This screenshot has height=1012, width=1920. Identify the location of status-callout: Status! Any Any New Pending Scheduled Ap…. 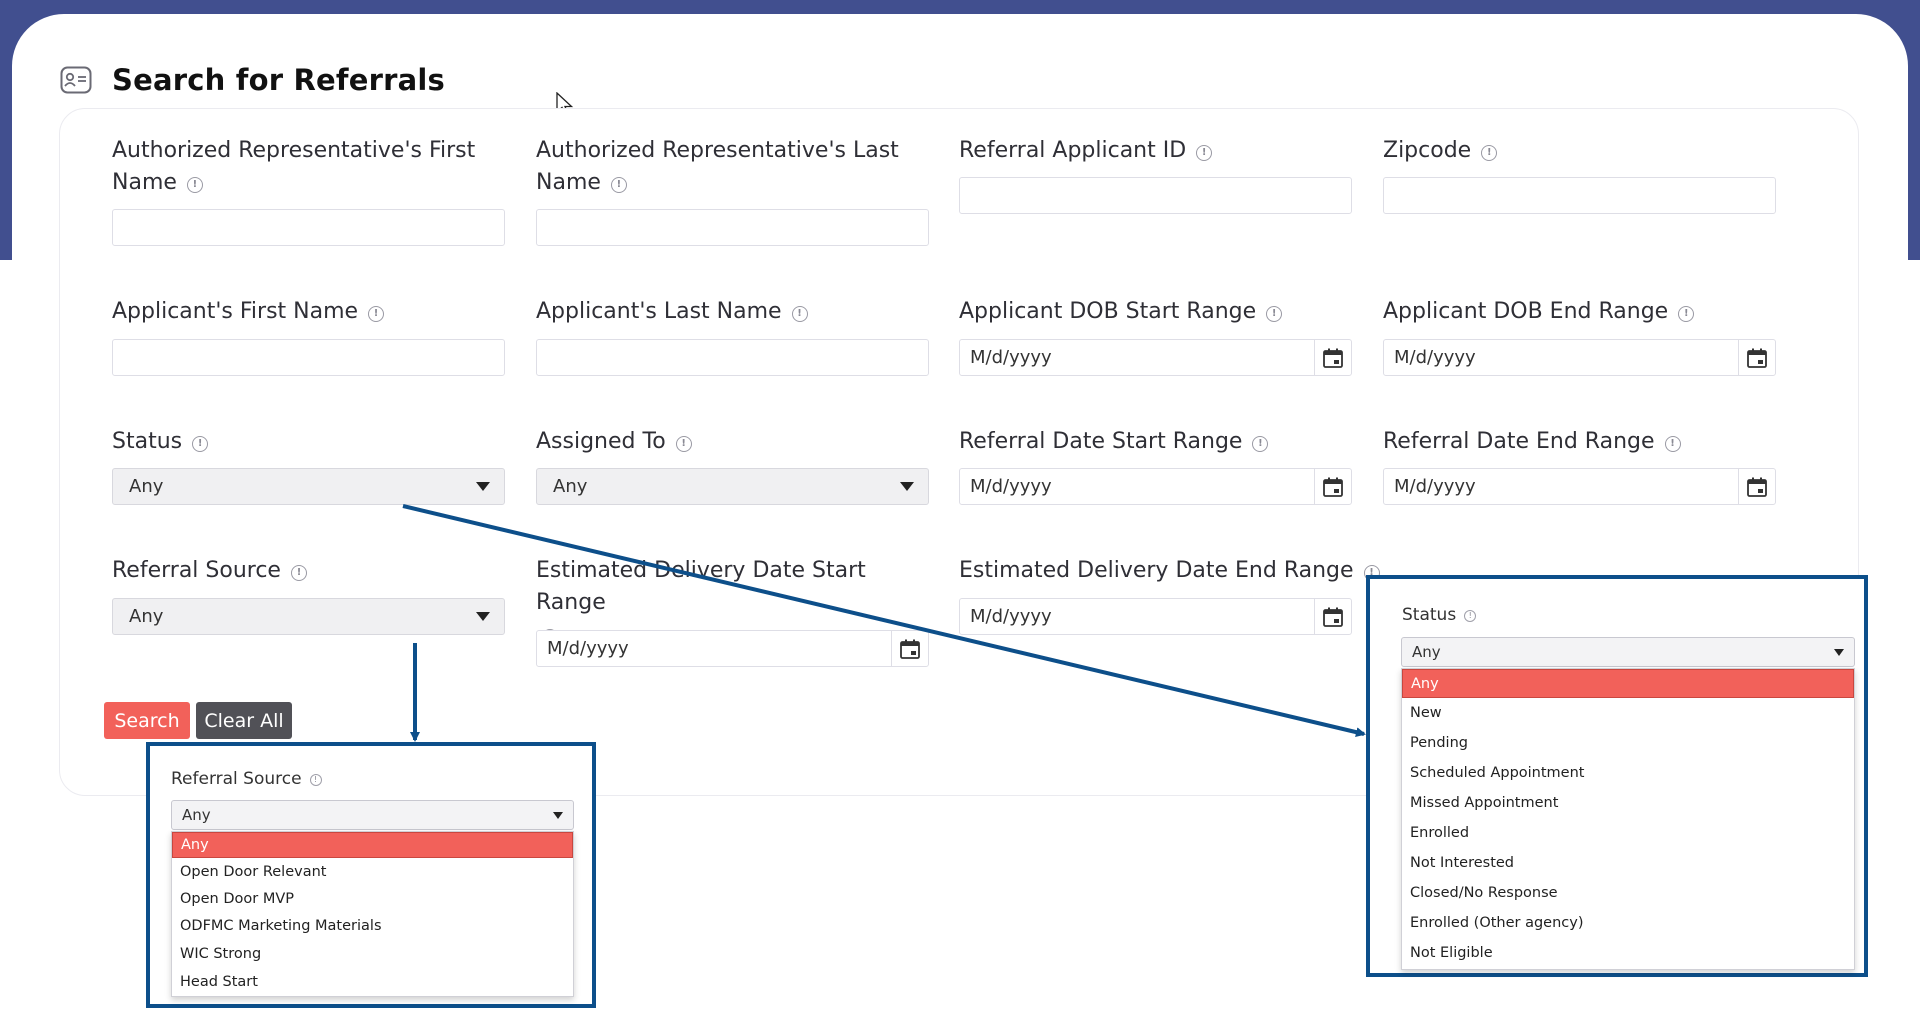
(1617, 776).